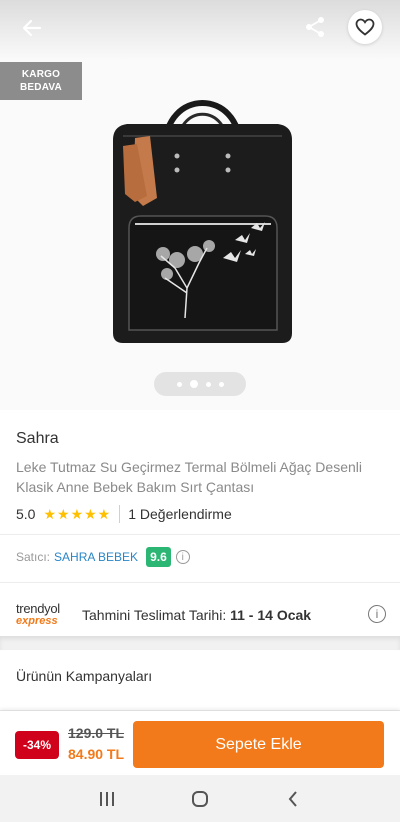 This screenshot has height=822, width=400. What do you see at coordinates (41, 87) in the screenshot?
I see `badge-line-2: BEDAVA` at bounding box center [41, 87].